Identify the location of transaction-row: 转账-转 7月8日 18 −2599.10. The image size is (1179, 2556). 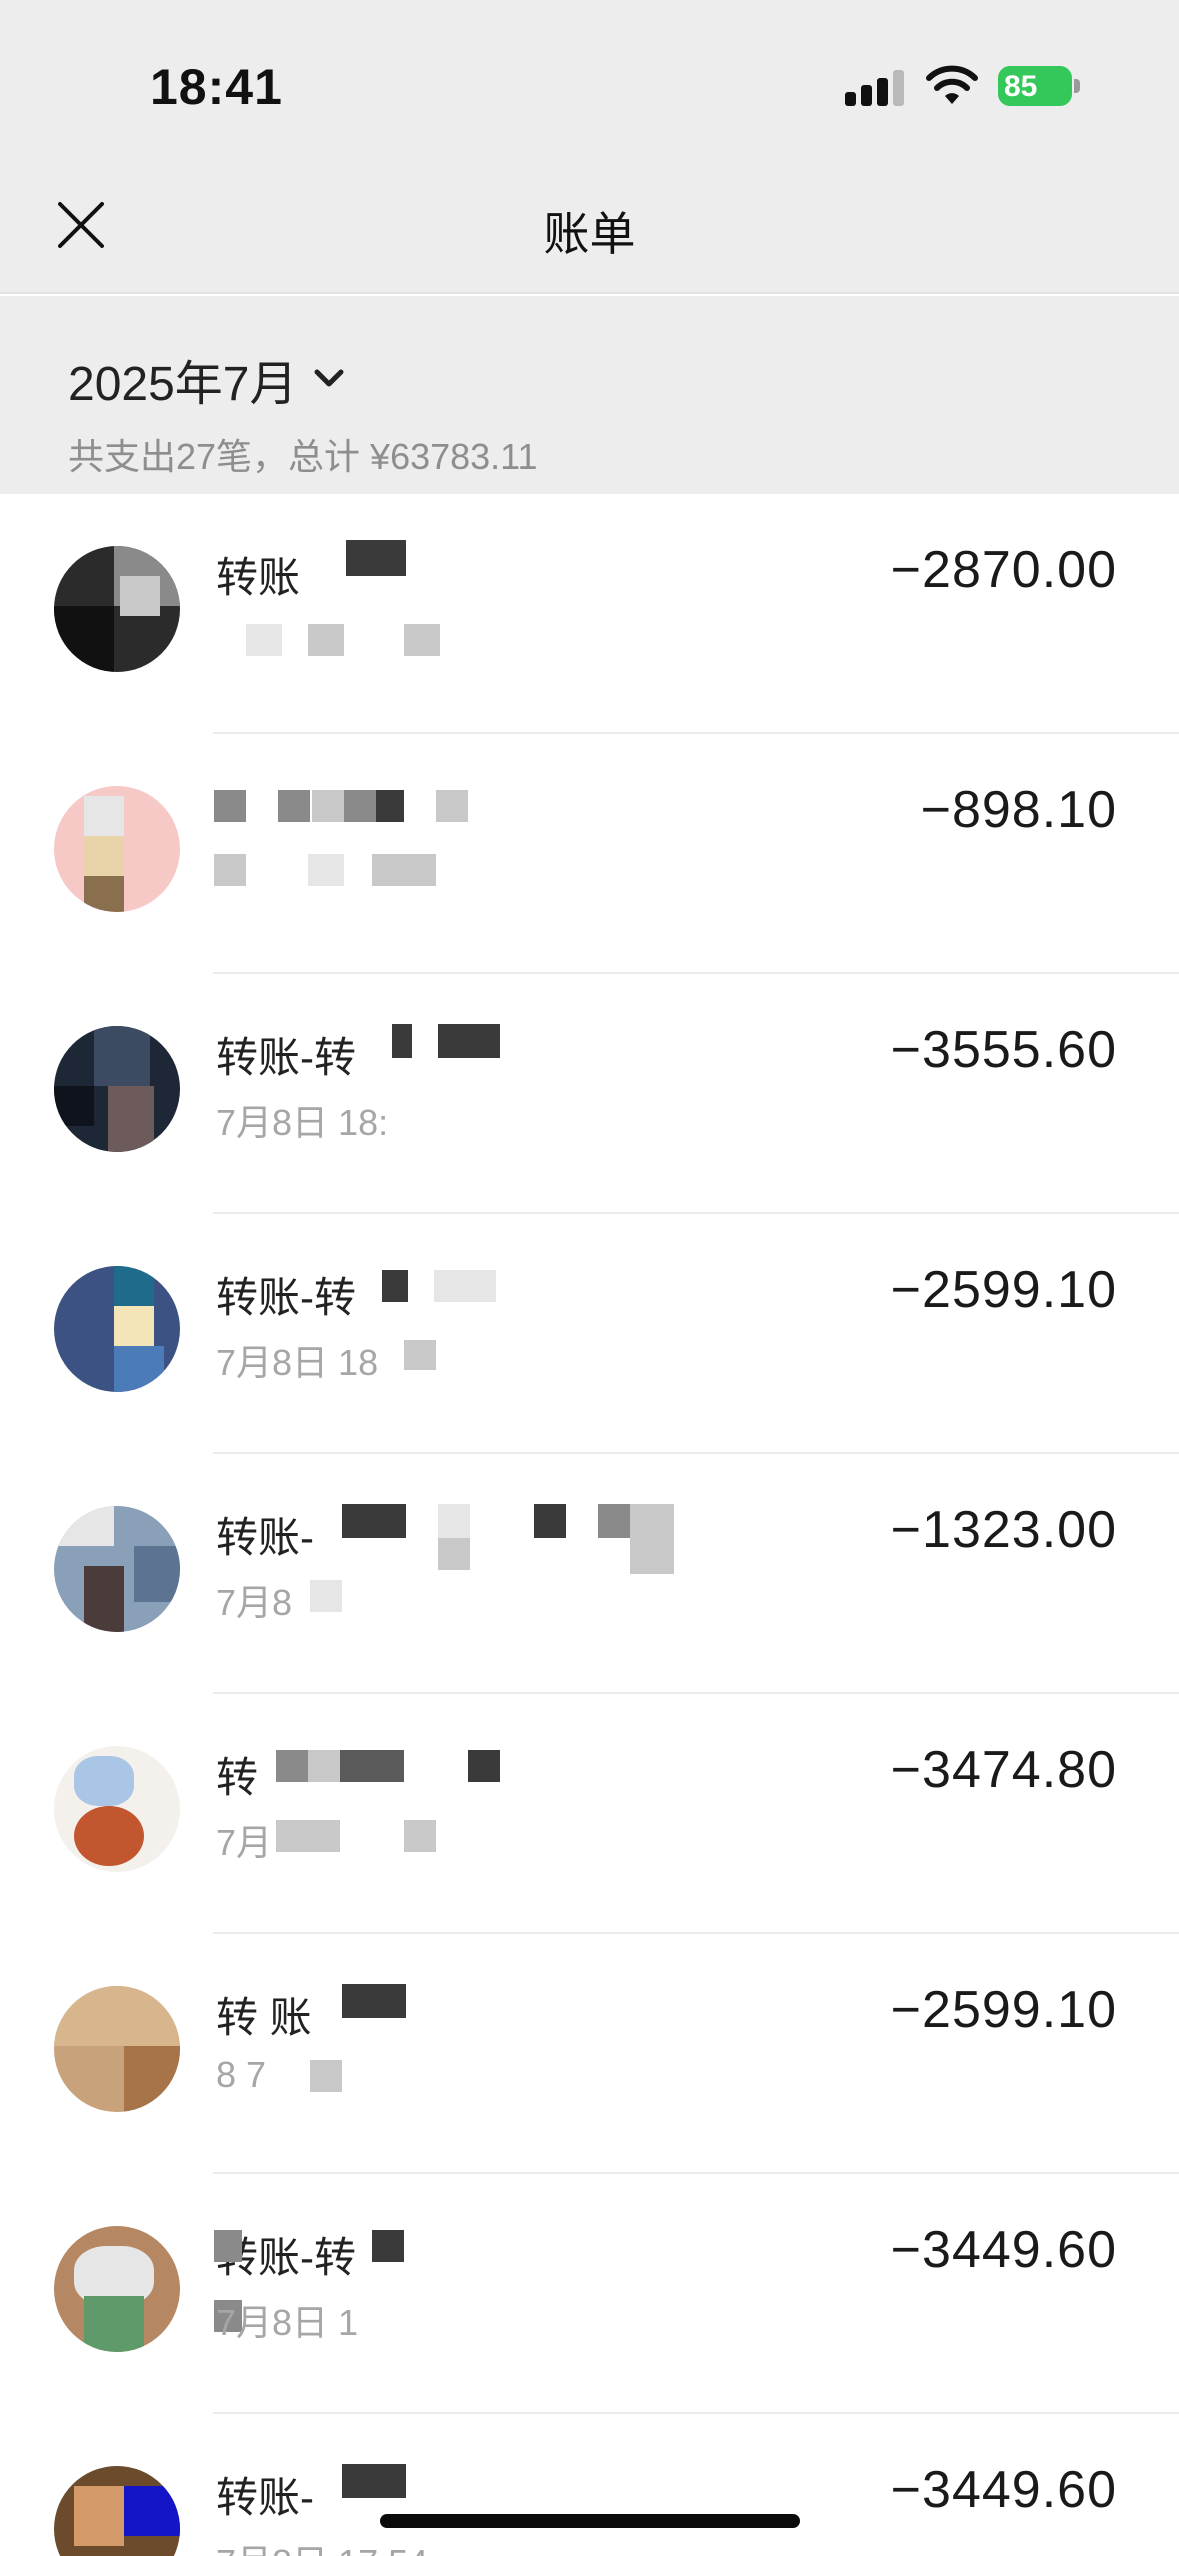
(589, 1334).